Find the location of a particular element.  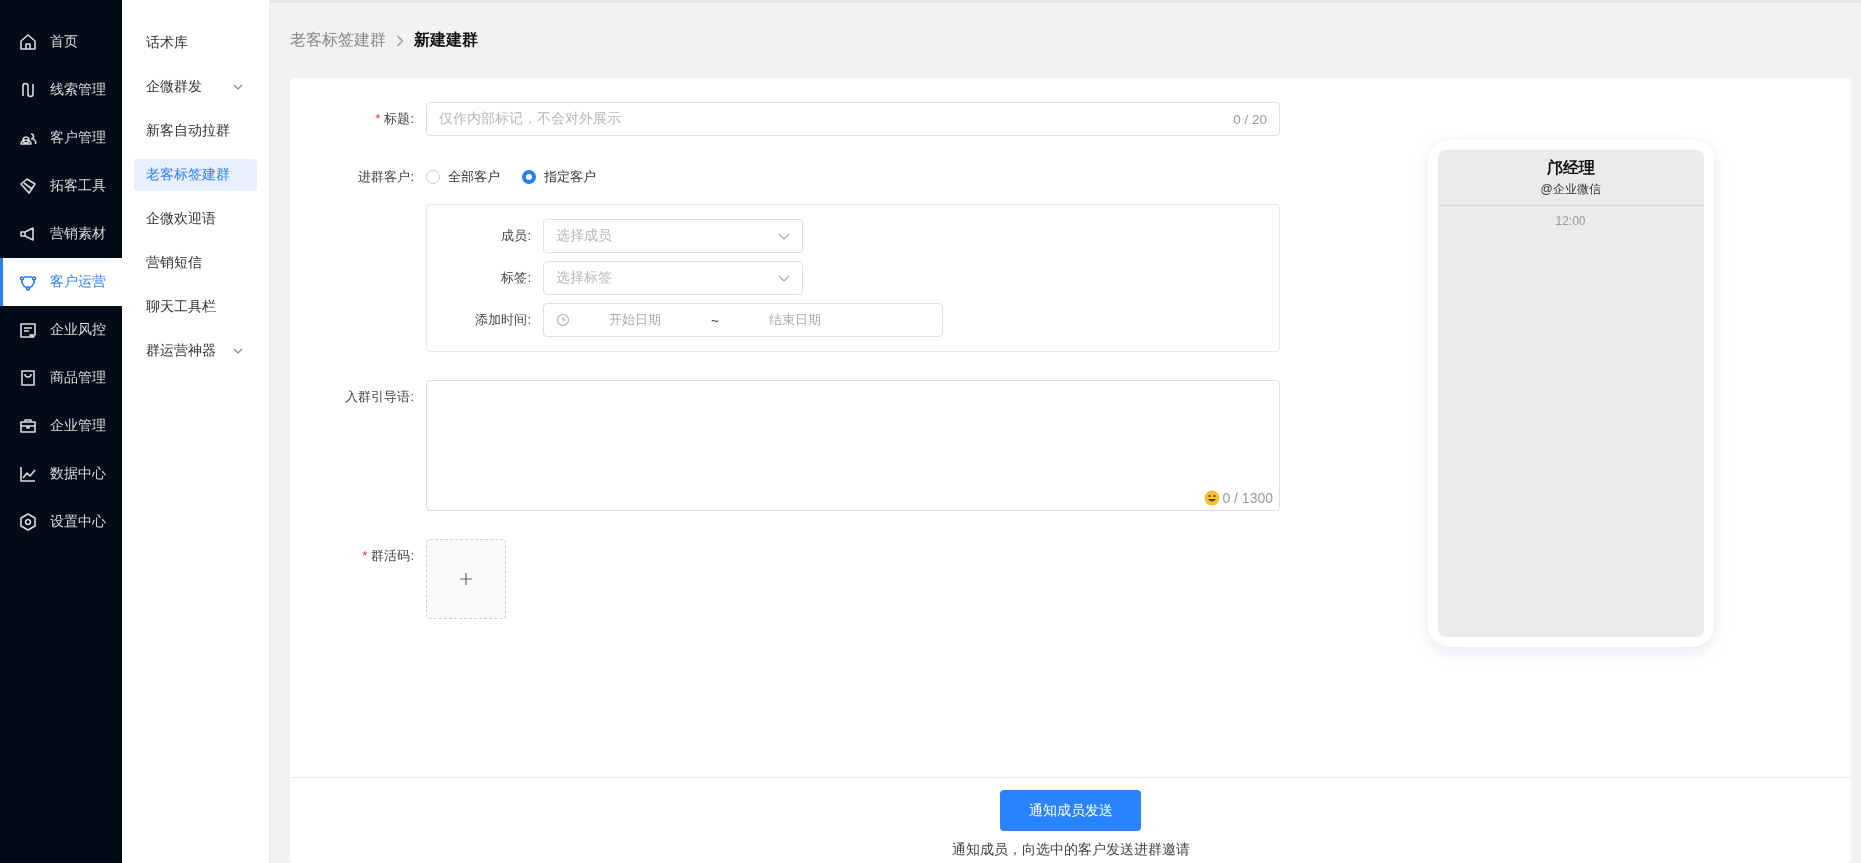

contact-name: 邝经理 is located at coordinates (1570, 167).